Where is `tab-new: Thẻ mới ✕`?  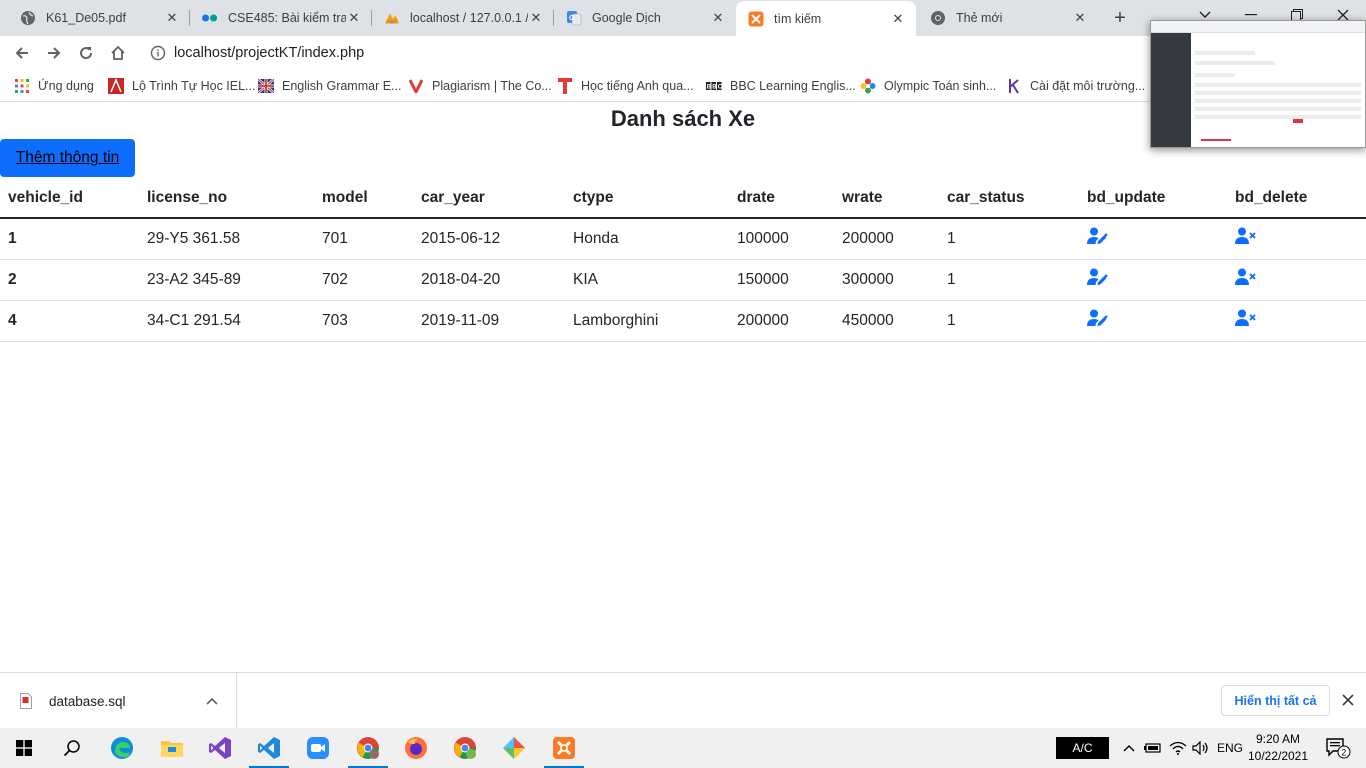
tab-new: Thẻ mới ✕ is located at coordinates (1008, 18).